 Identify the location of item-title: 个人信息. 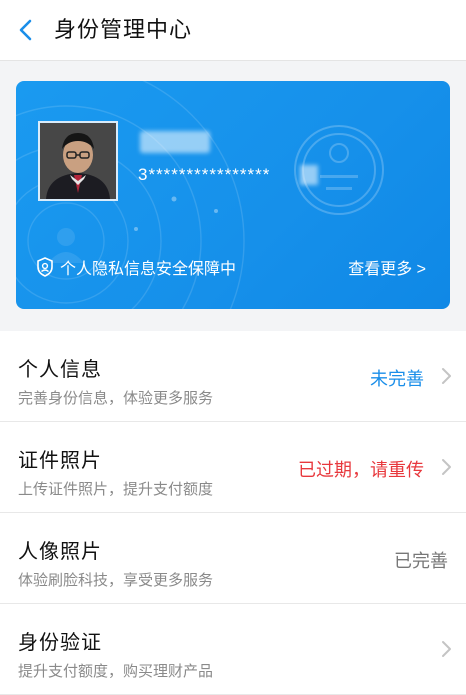
(60, 370).